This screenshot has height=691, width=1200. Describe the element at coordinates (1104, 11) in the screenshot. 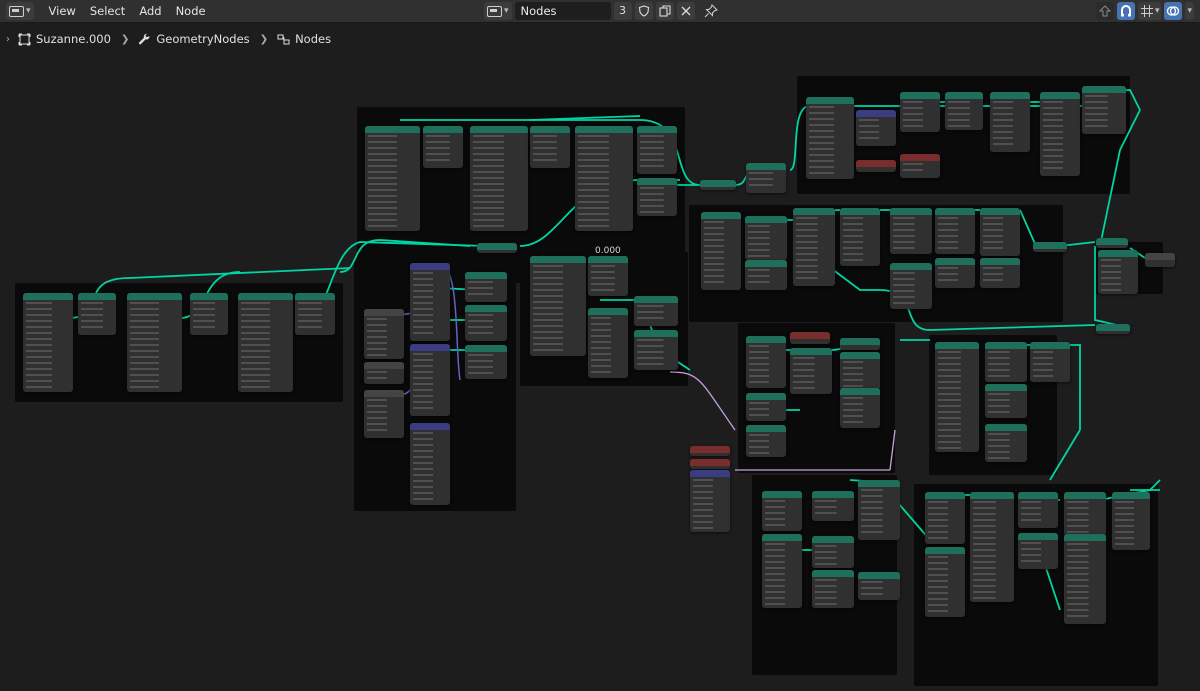

I see `parent-node-tree-button` at that location.